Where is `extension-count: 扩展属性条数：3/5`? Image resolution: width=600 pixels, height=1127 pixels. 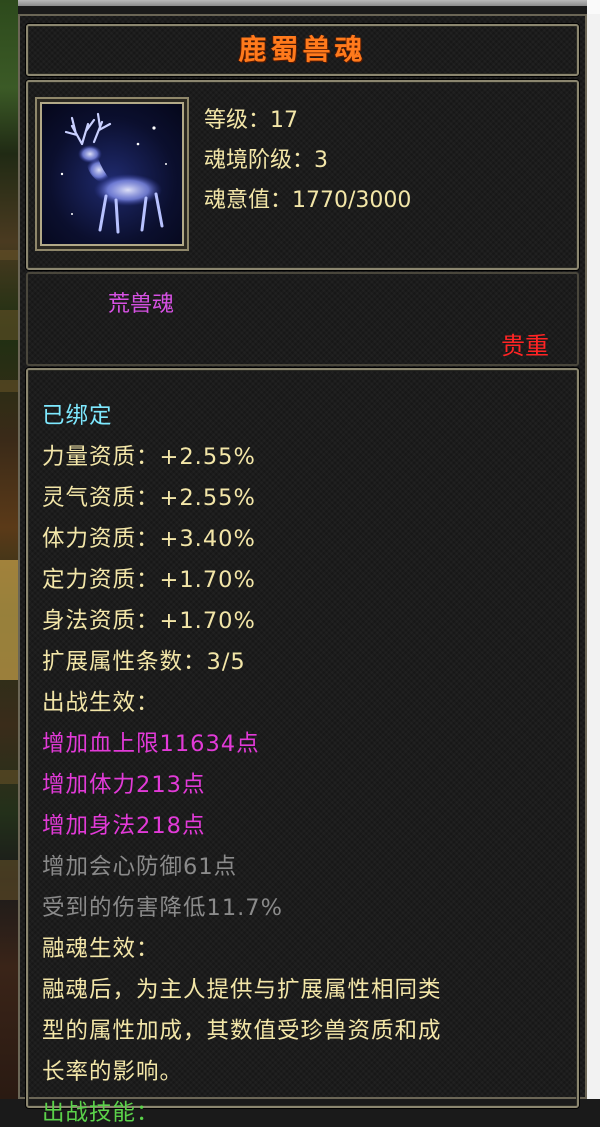
extension-count: 扩展属性条数：3/5 is located at coordinates (144, 662).